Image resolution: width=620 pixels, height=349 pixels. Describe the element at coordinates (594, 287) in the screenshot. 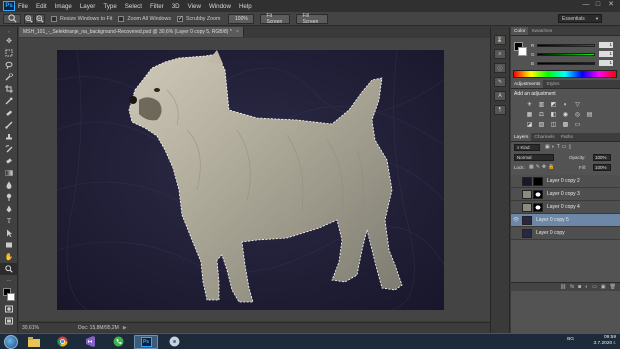

I see `new-group-icon: ▭` at that location.